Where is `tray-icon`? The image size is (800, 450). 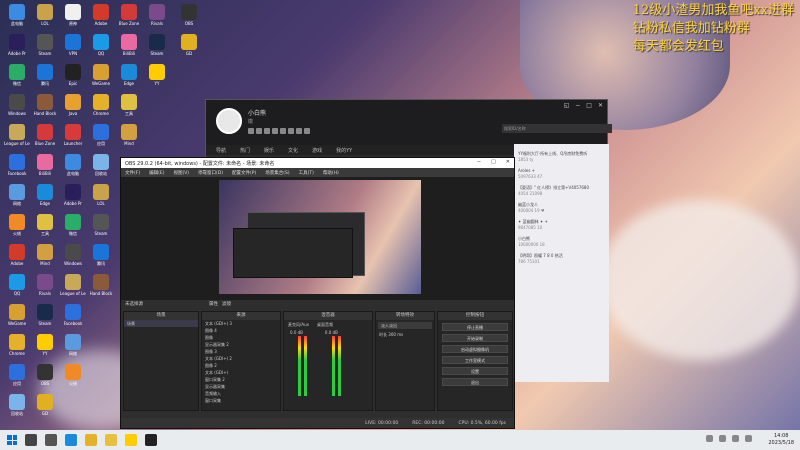
tray-icon is located at coordinates (709, 438).